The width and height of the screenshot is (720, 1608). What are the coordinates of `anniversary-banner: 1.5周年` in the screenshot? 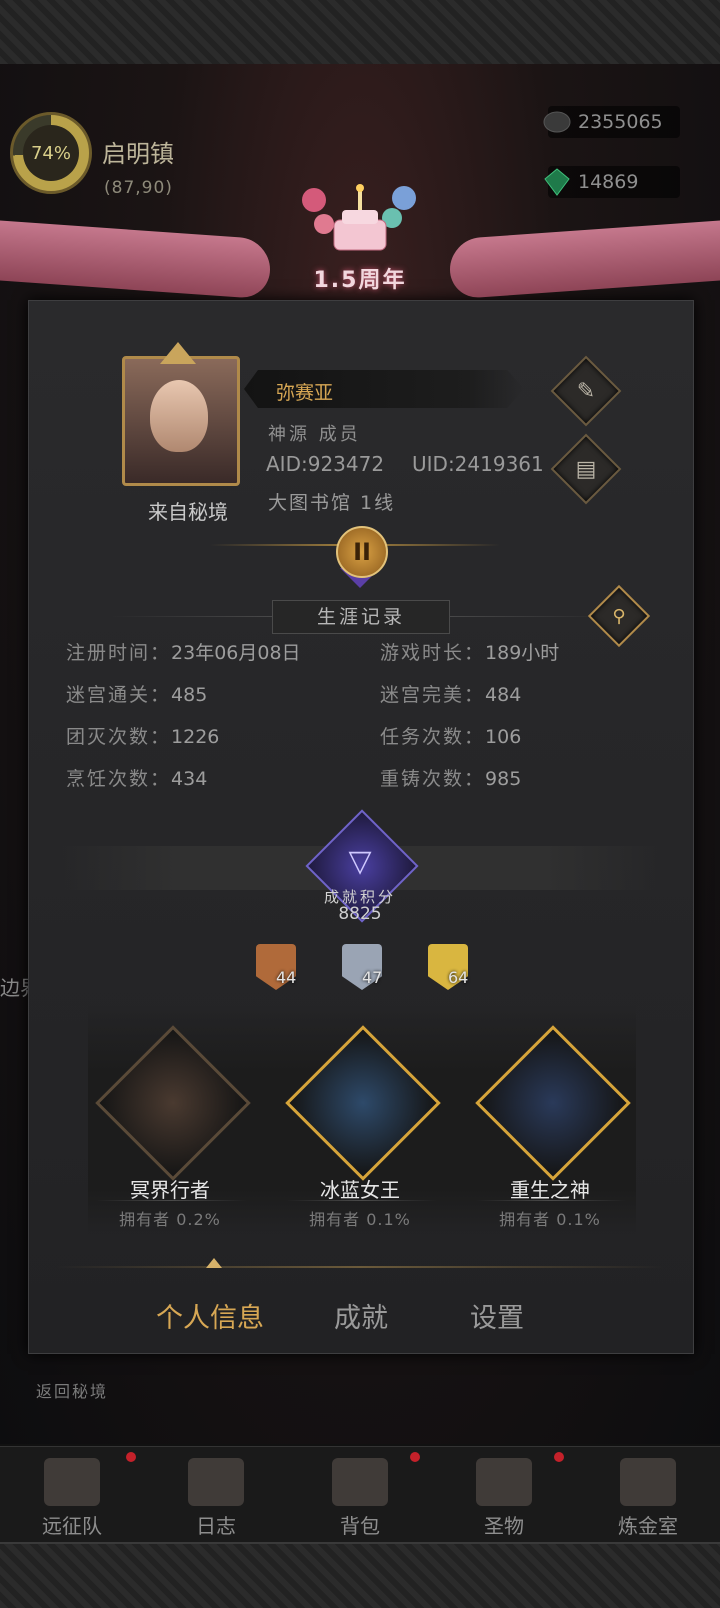 It's located at (360, 280).